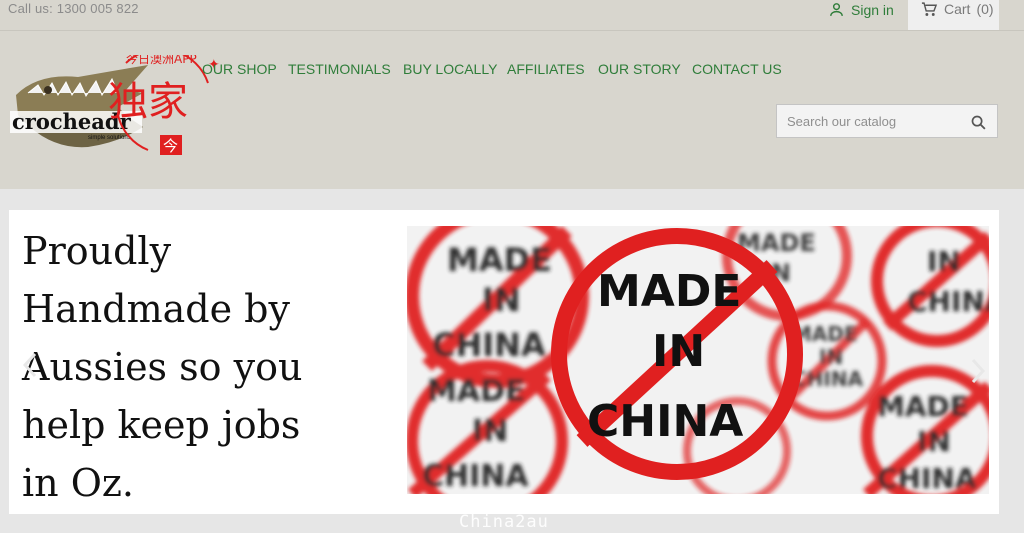  I want to click on nav-our-shop: OUR SHOP, so click(239, 69).